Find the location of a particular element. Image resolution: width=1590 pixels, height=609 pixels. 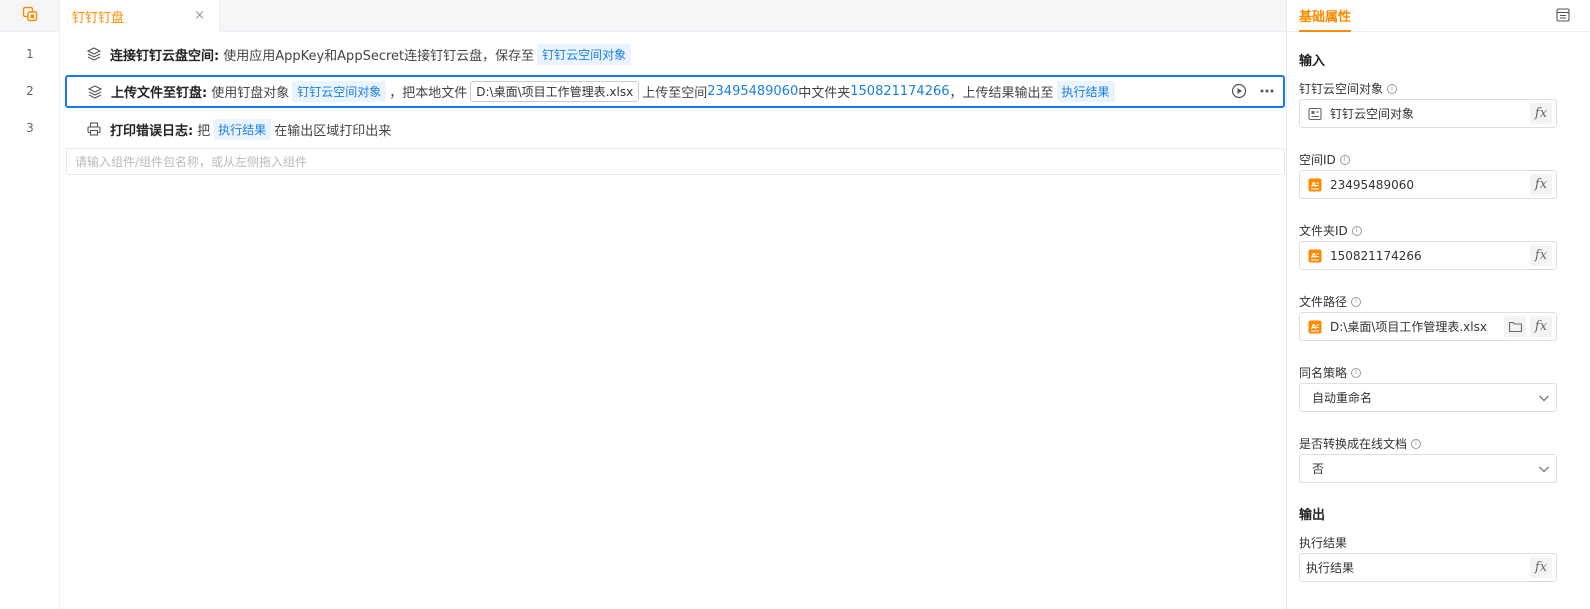

step-text: 把 is located at coordinates (204, 131).